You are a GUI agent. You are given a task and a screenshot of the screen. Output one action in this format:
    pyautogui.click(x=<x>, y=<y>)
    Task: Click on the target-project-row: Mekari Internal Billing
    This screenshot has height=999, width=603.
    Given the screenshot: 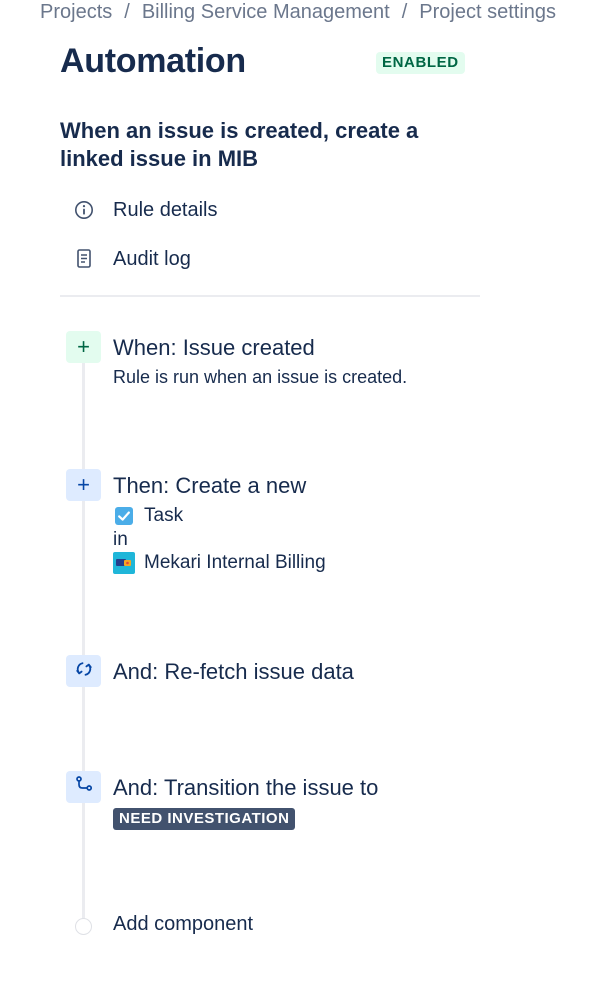 What is the action you would take?
    pyautogui.click(x=219, y=563)
    